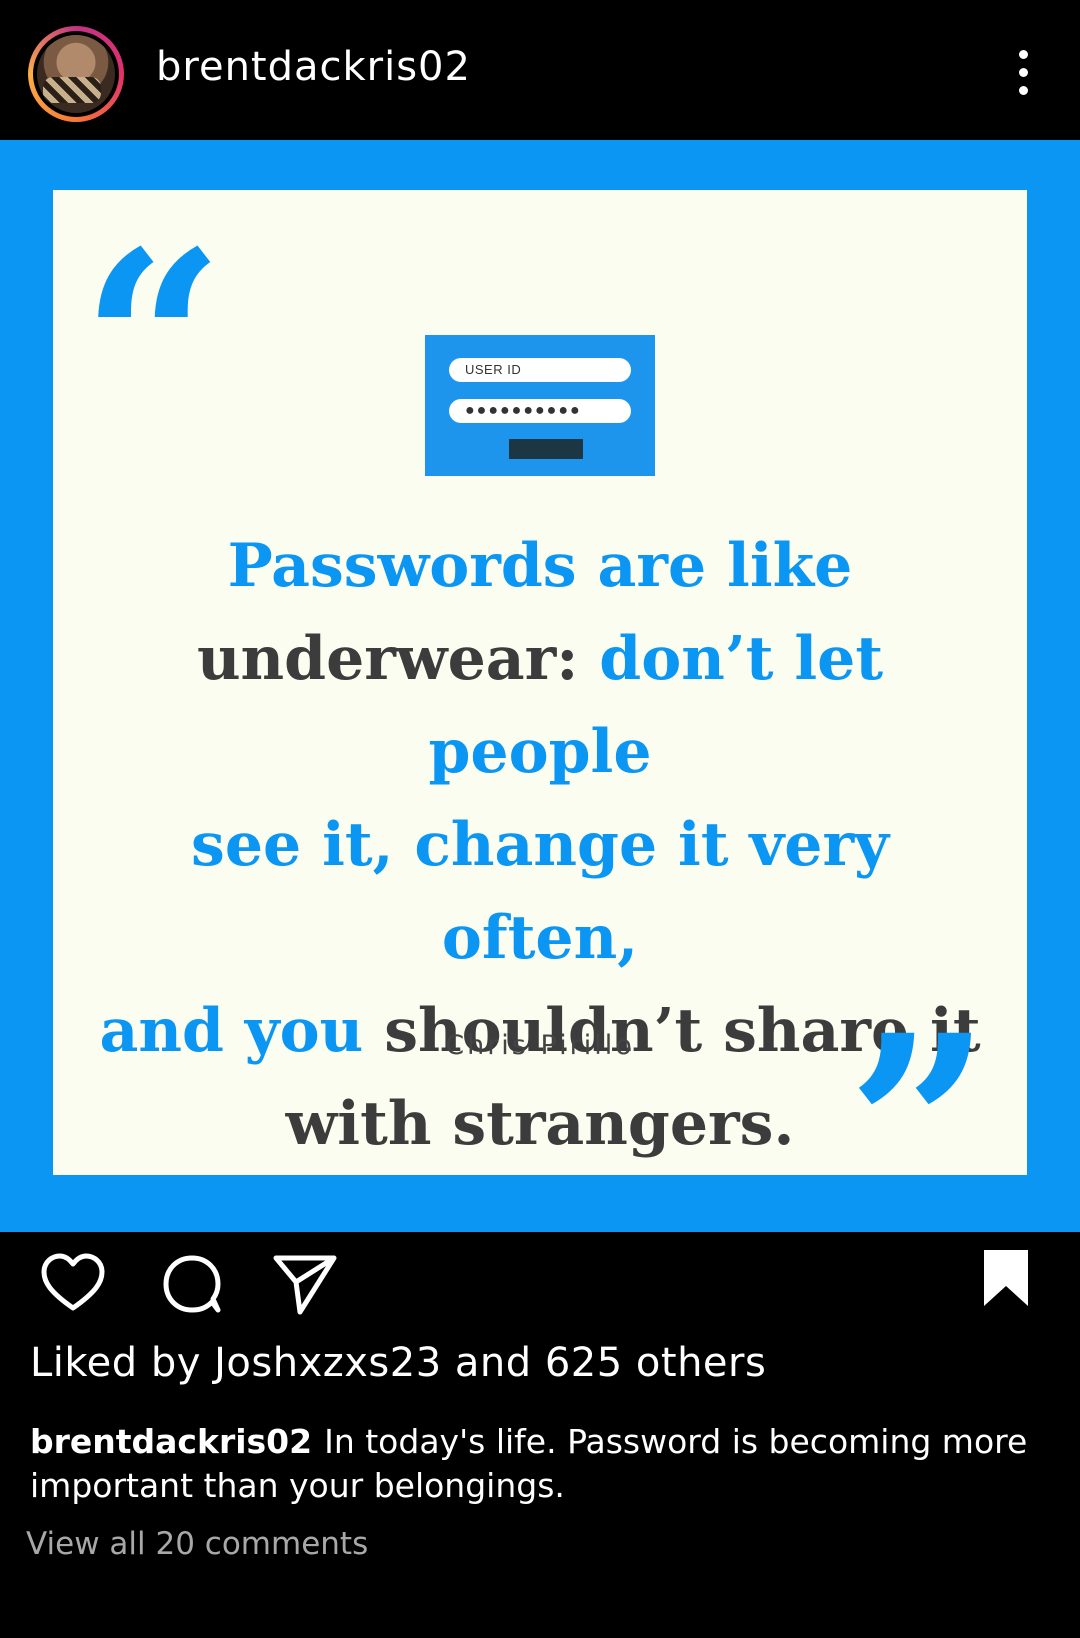 The width and height of the screenshot is (1080, 1638). I want to click on quote-line2-dark: underwear:, so click(398, 659).